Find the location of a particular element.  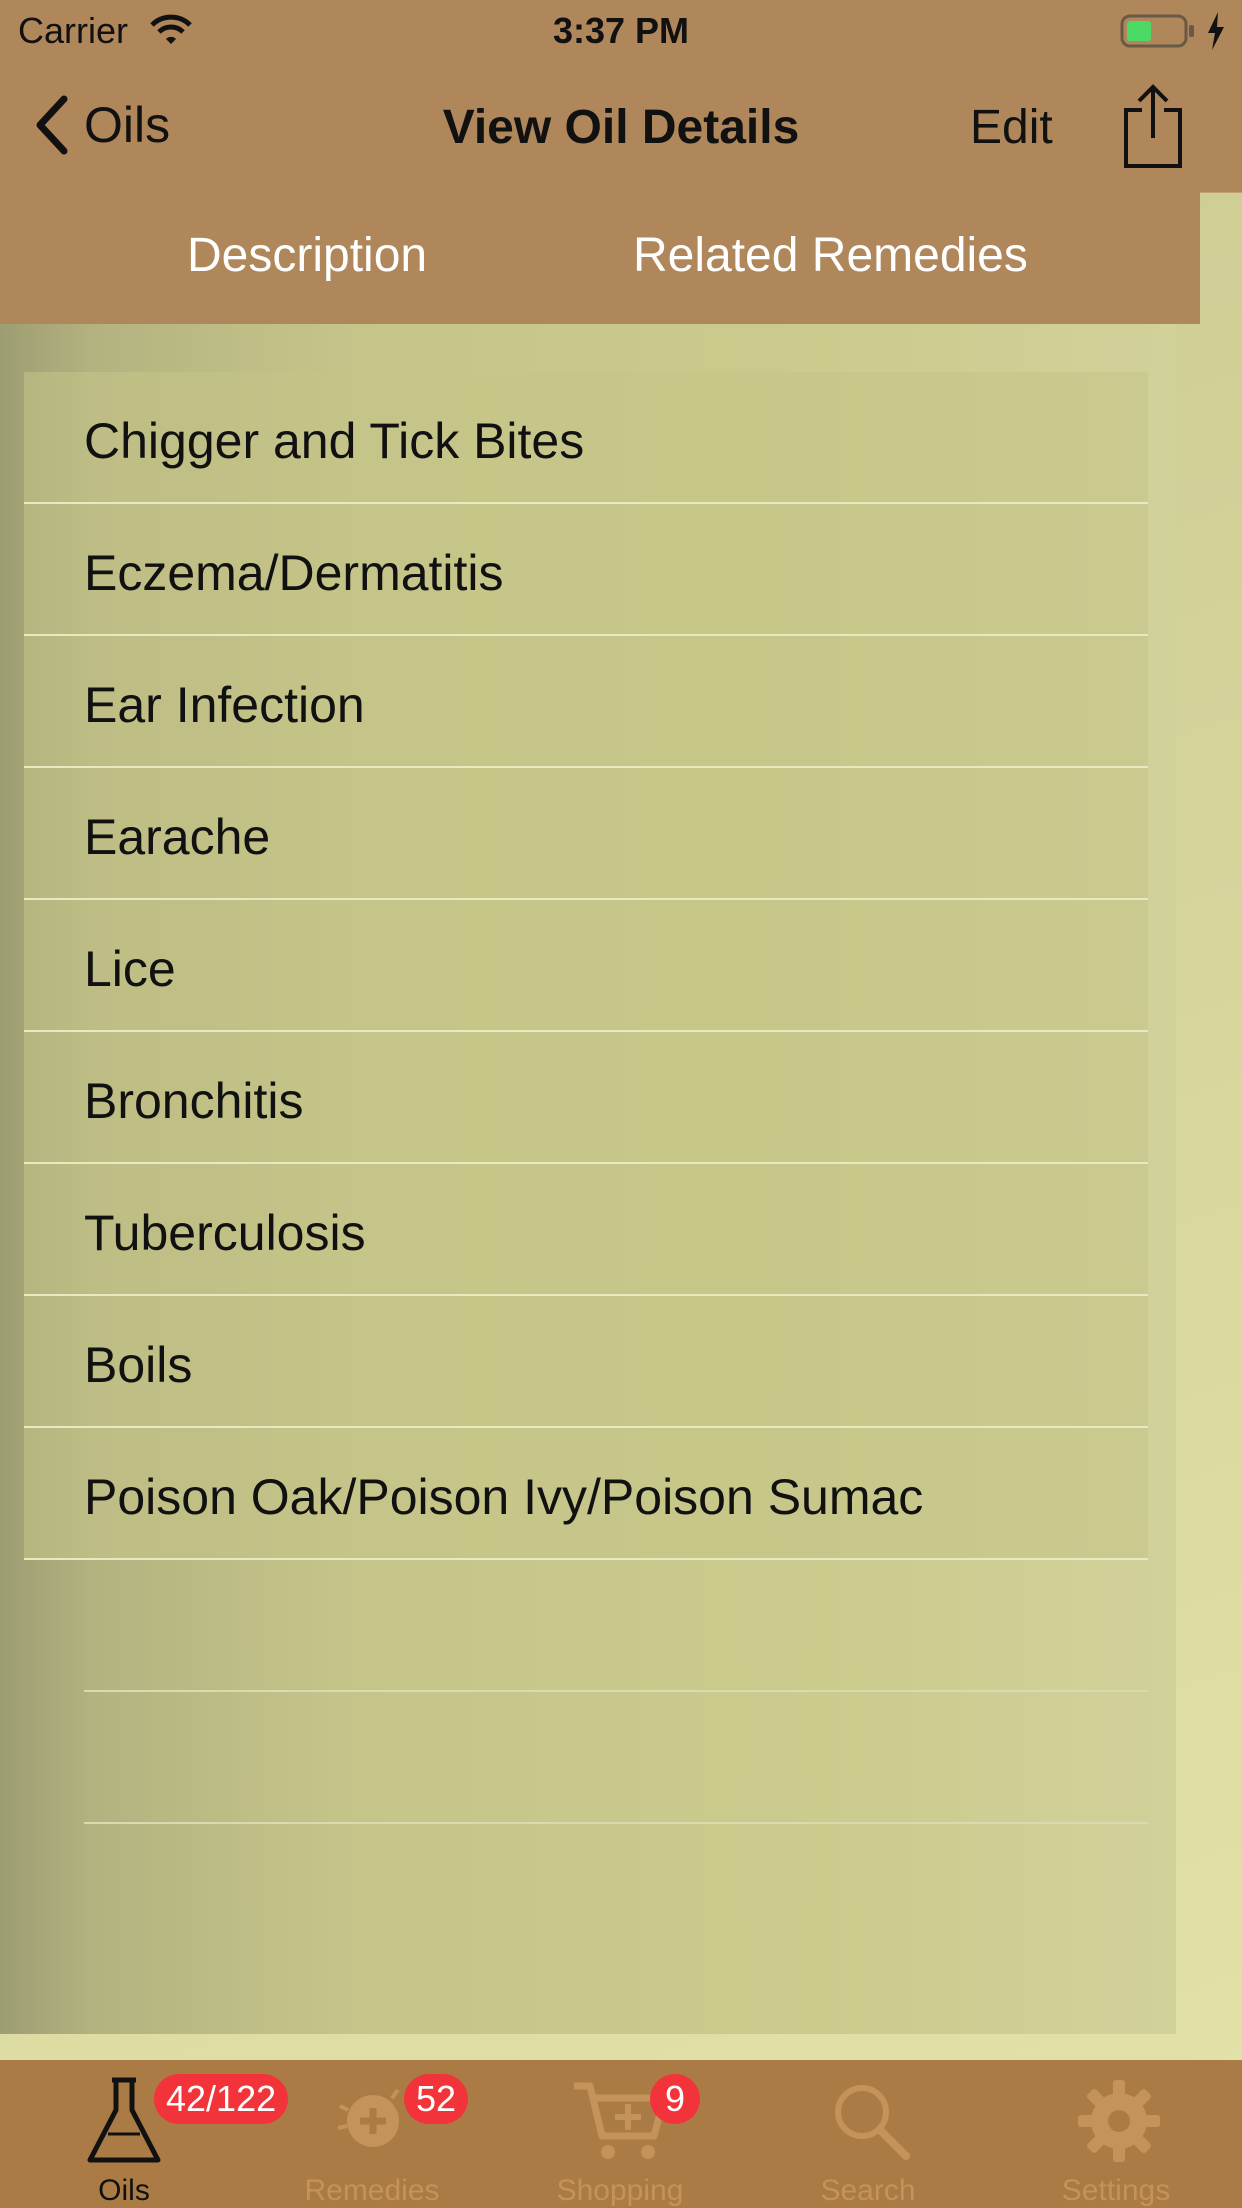

charging-icon is located at coordinates (1216, 31).